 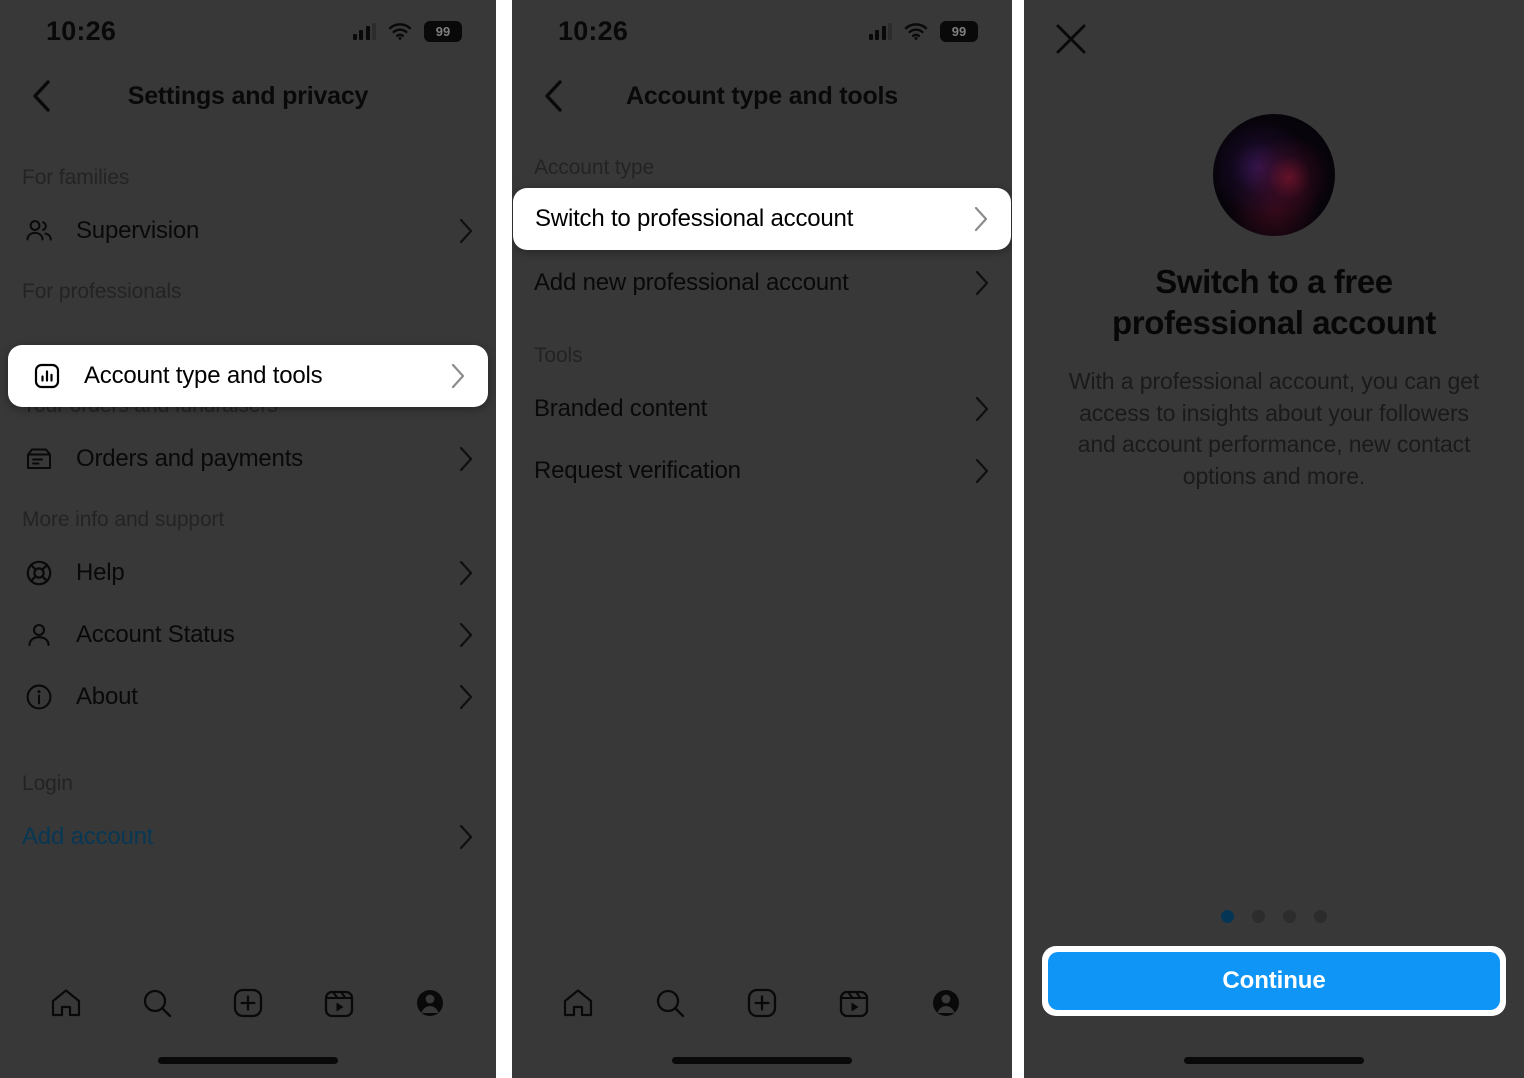 I want to click on sidebar-item-label: Account type and tools, so click(x=203, y=375).